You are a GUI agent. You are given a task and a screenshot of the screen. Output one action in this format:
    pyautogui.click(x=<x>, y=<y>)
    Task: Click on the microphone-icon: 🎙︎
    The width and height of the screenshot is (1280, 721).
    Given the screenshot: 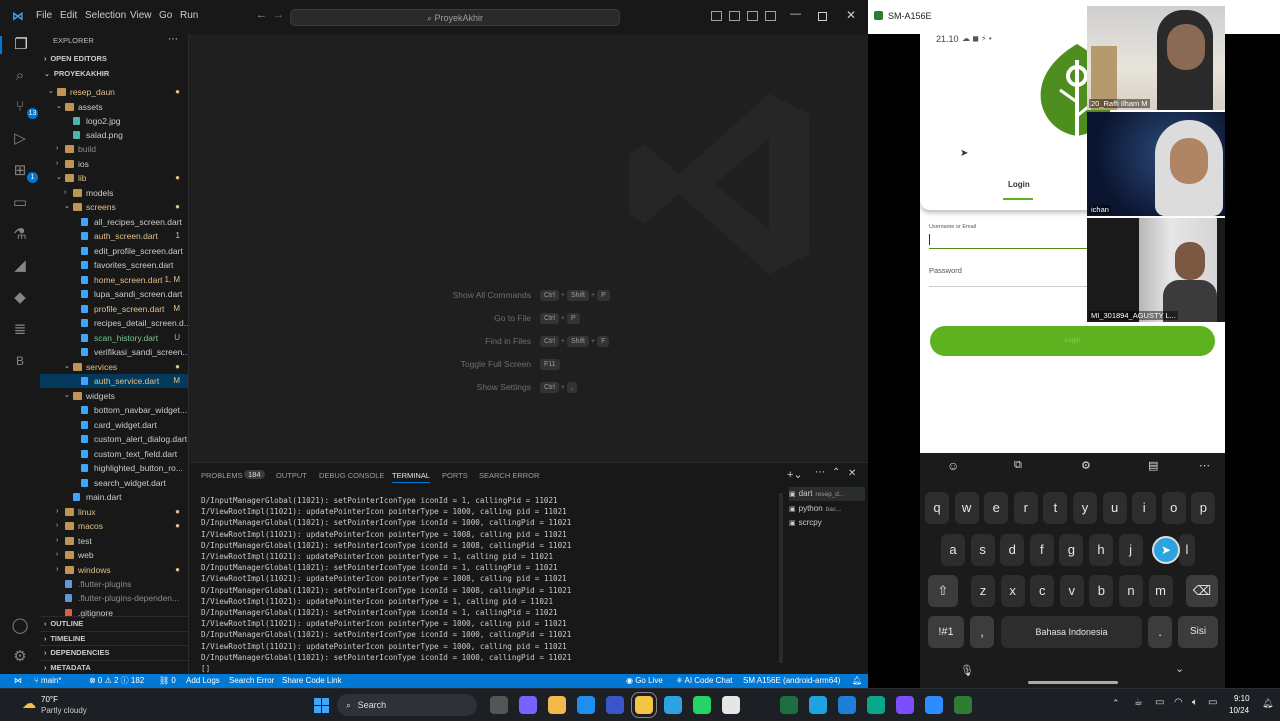 What is the action you would take?
    pyautogui.click(x=967, y=670)
    